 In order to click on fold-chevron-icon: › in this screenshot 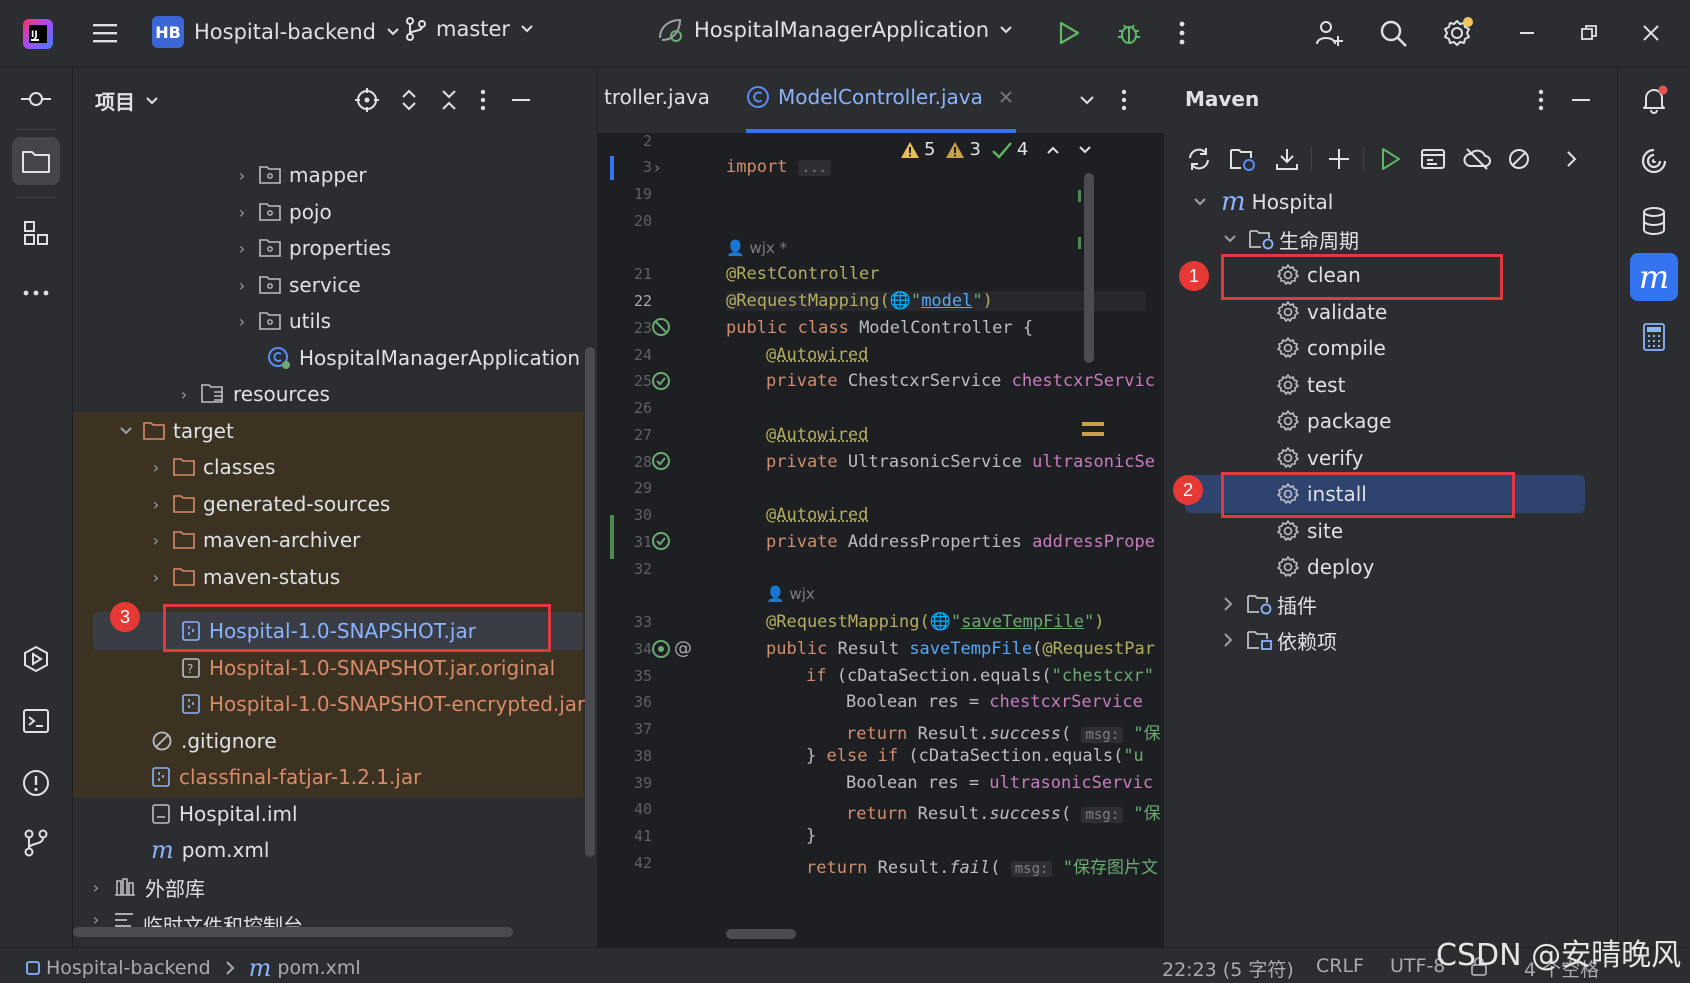, I will do `click(657, 167)`.